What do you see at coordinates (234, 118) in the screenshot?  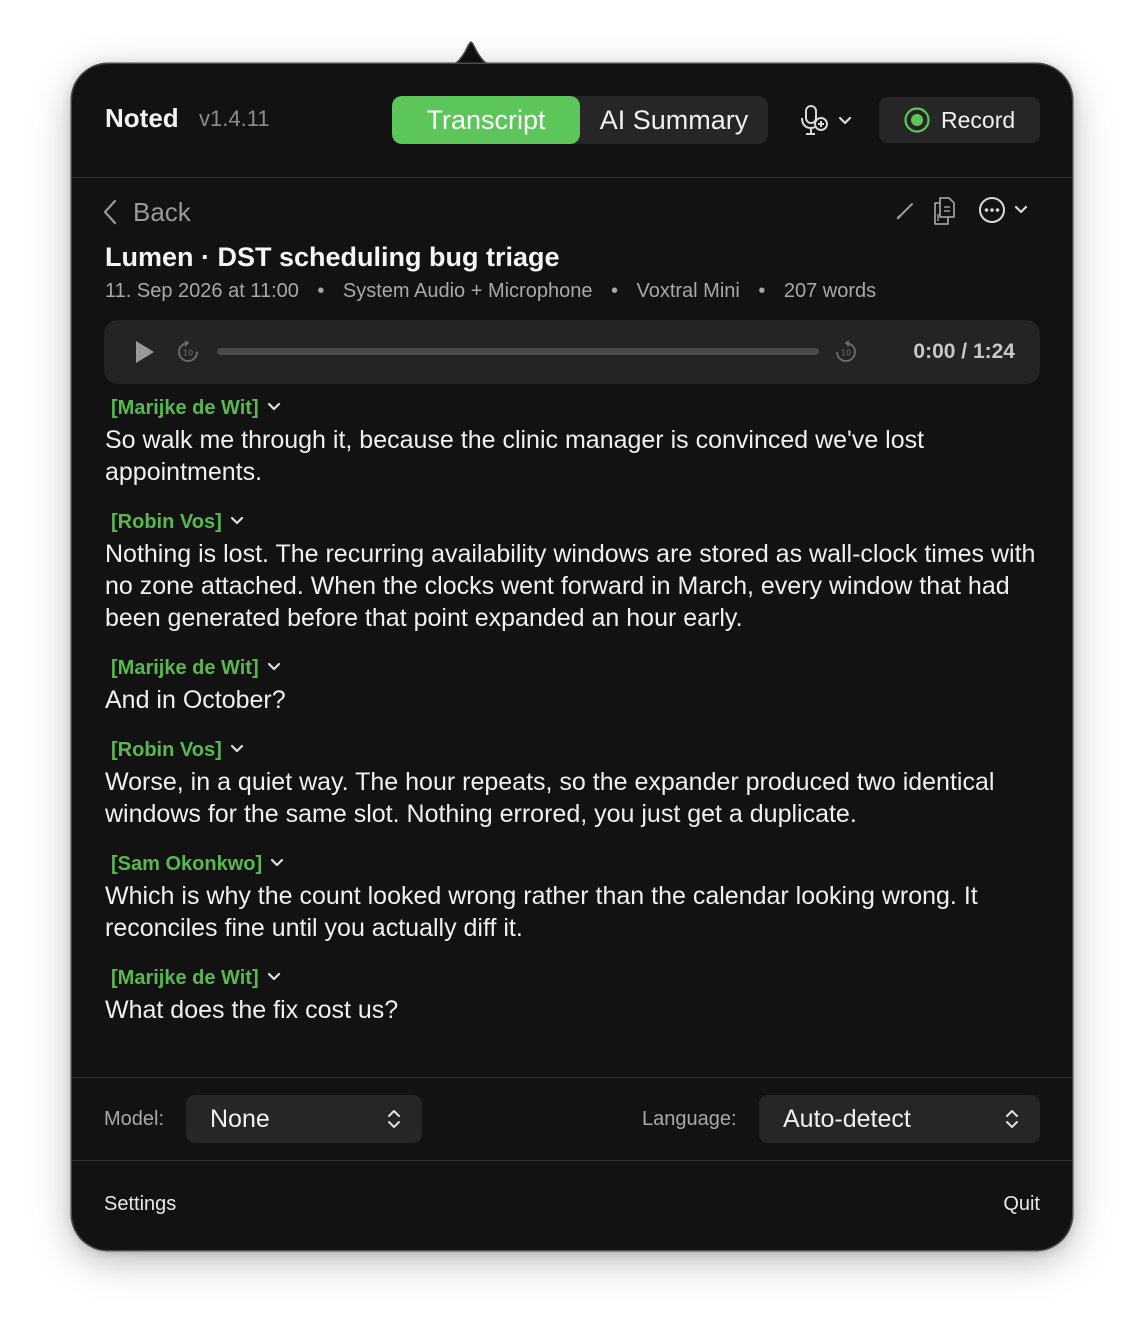 I see `app-version: v1.4.11` at bounding box center [234, 118].